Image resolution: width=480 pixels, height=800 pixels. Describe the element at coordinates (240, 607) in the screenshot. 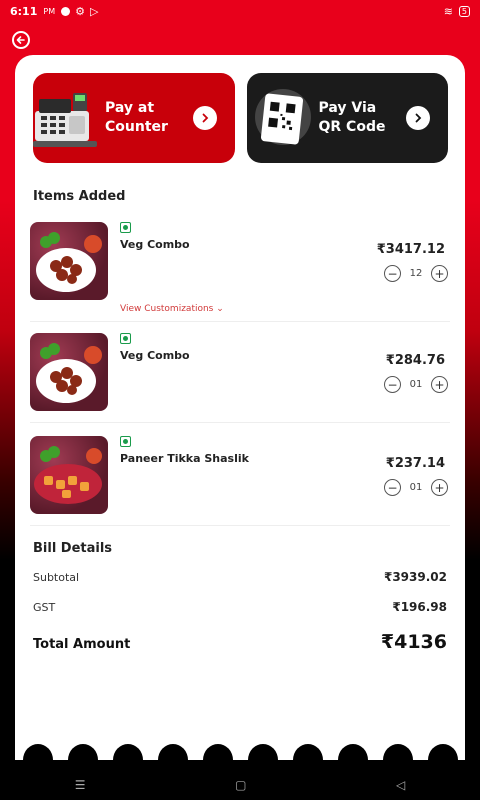

I see `gst-row: GST ₹196.98` at that location.